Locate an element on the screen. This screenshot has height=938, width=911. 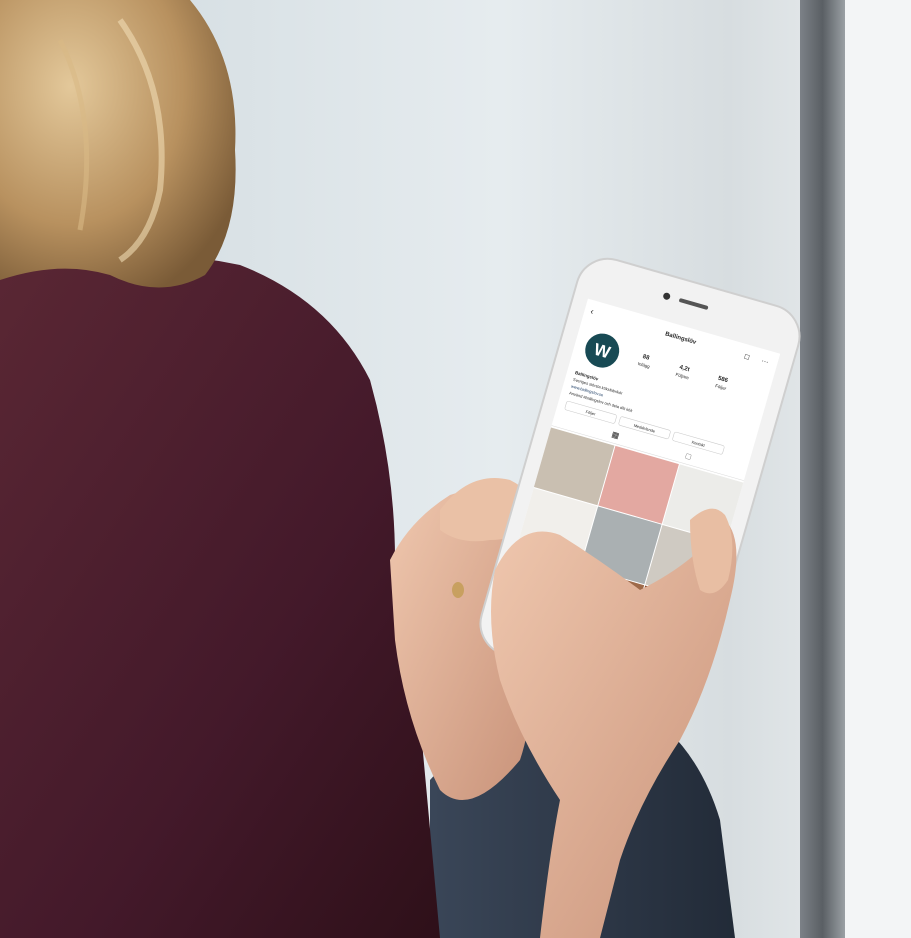
window-light is located at coordinates (878, 469).